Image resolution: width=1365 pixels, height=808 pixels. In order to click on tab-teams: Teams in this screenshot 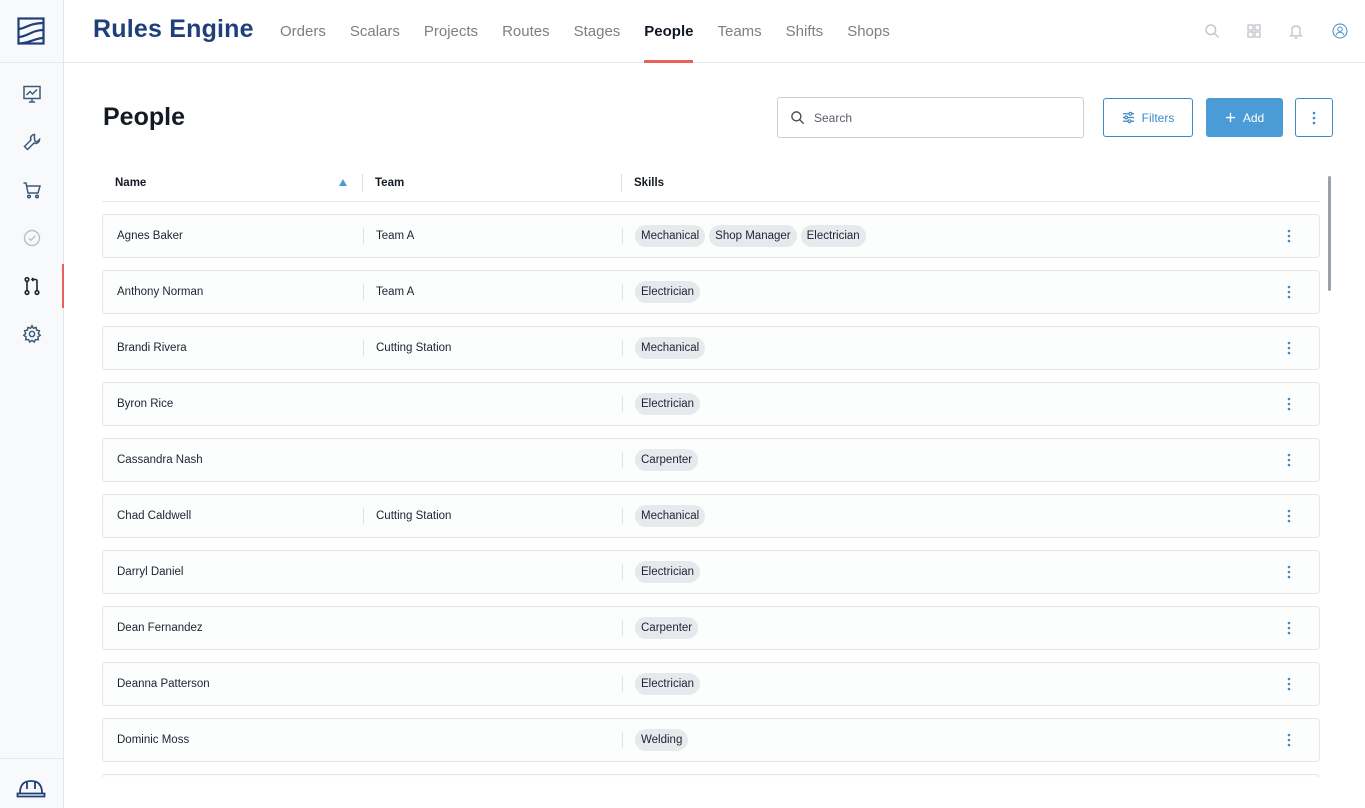, I will do `click(739, 31)`.